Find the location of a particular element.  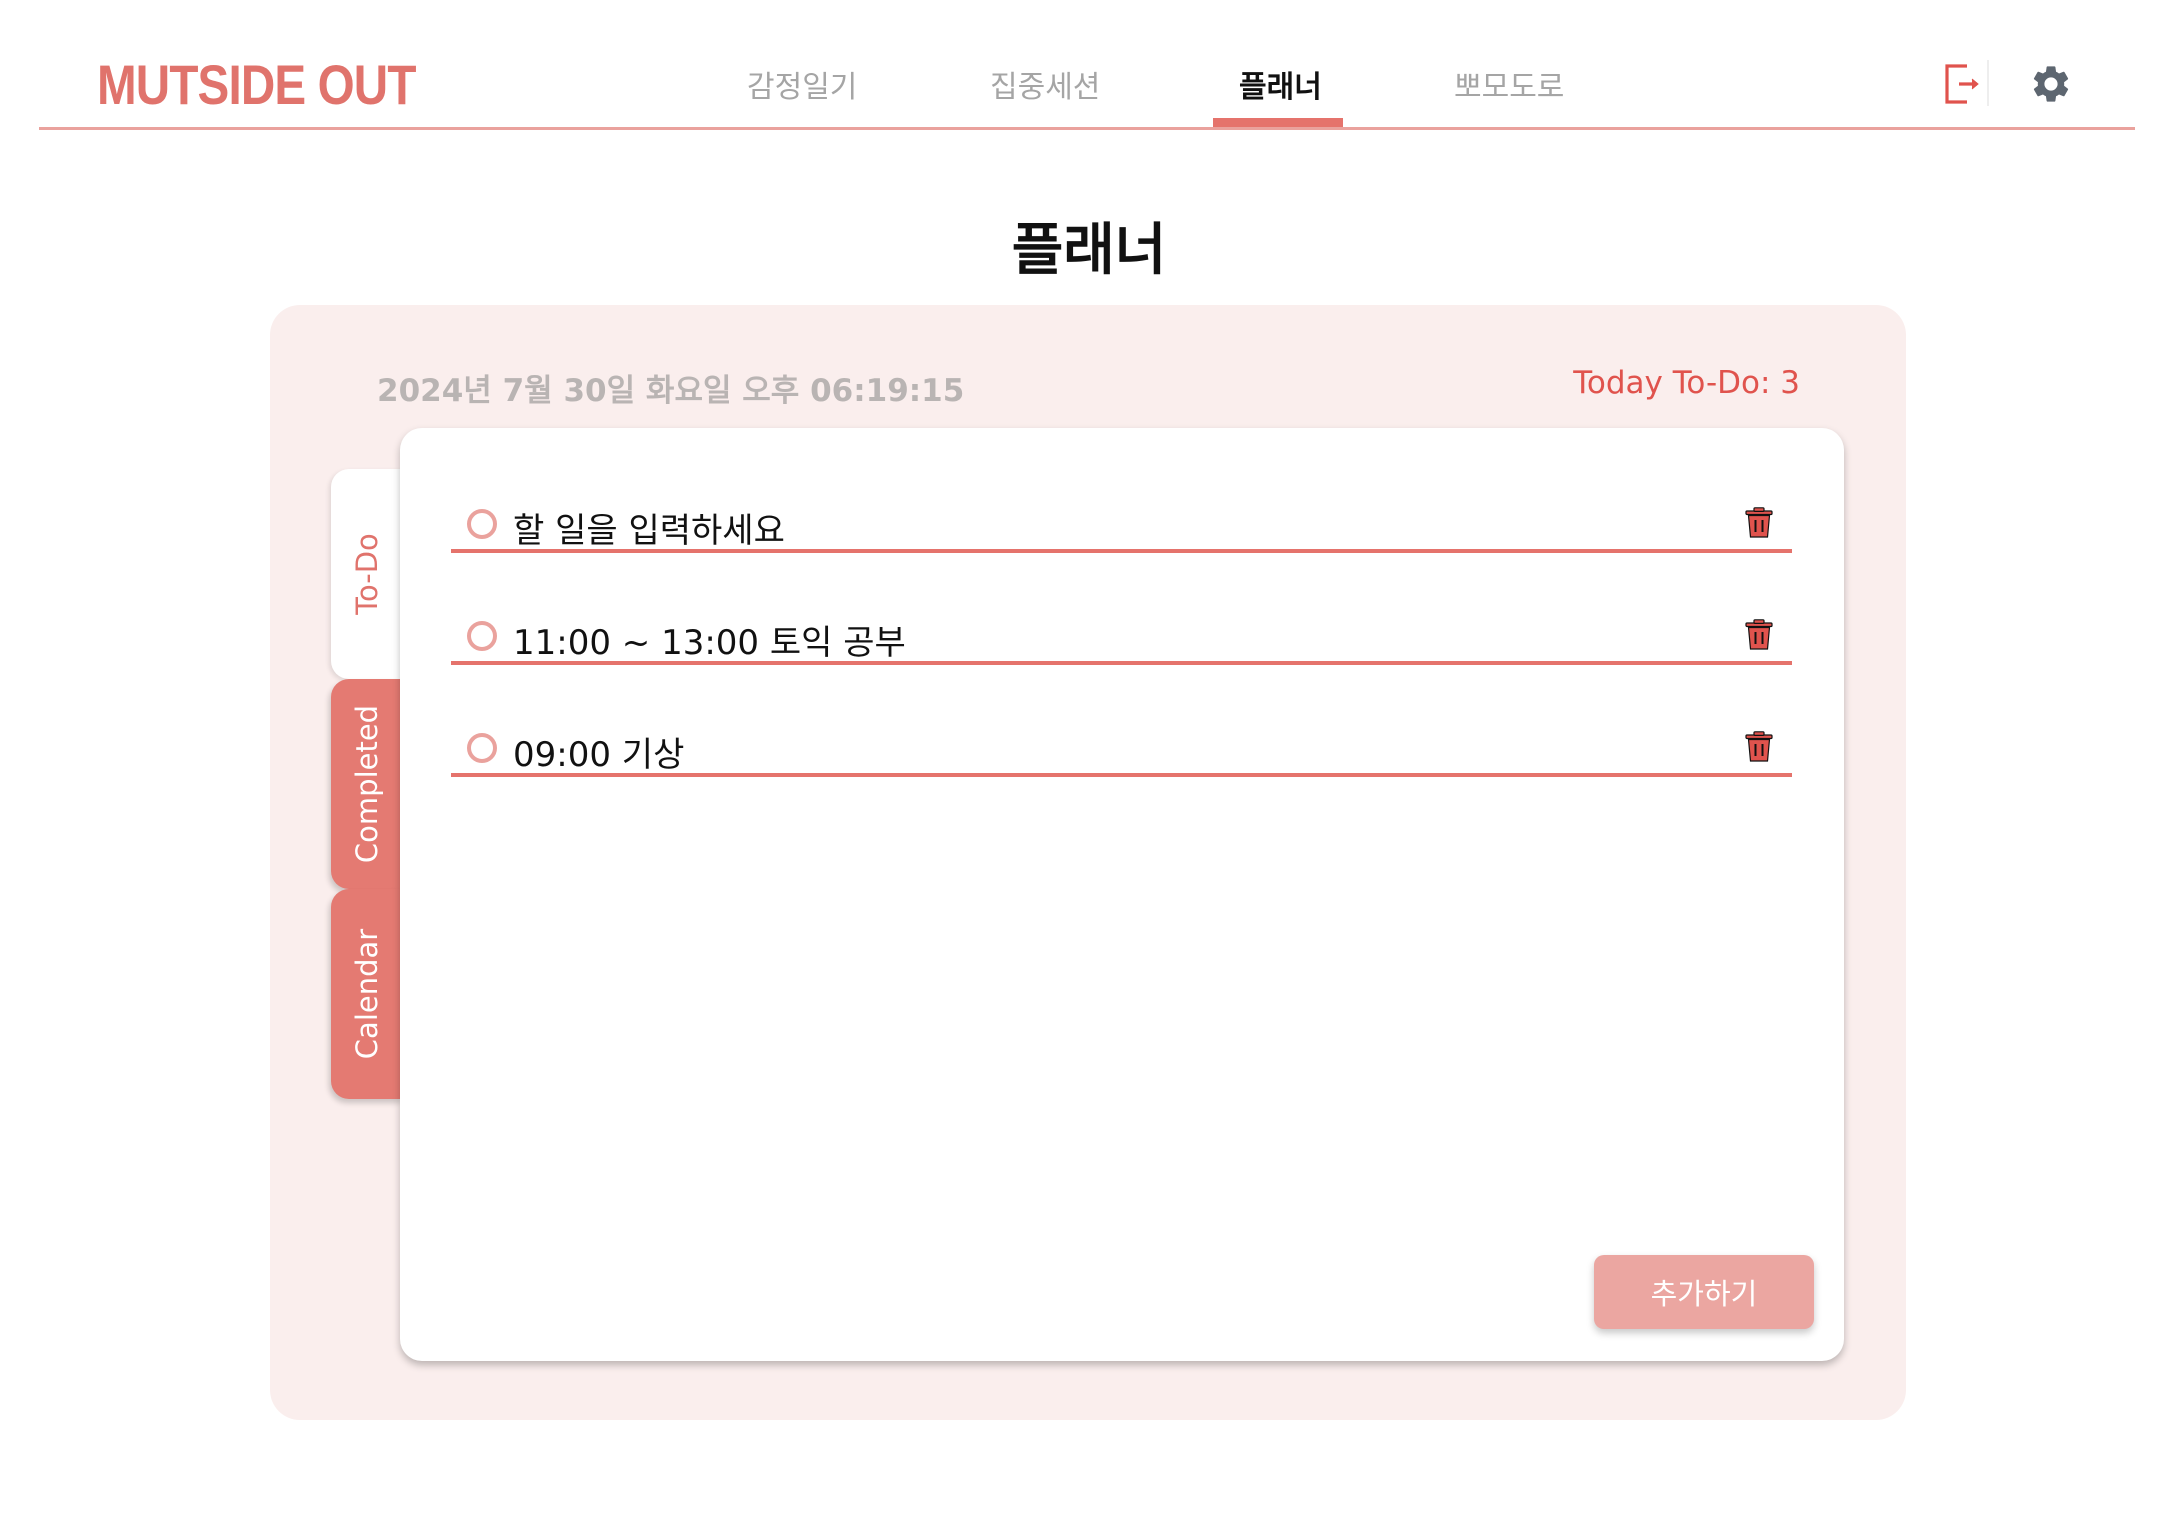

nav-tab-emotion-diary: 감정일기 is located at coordinates (802, 84).